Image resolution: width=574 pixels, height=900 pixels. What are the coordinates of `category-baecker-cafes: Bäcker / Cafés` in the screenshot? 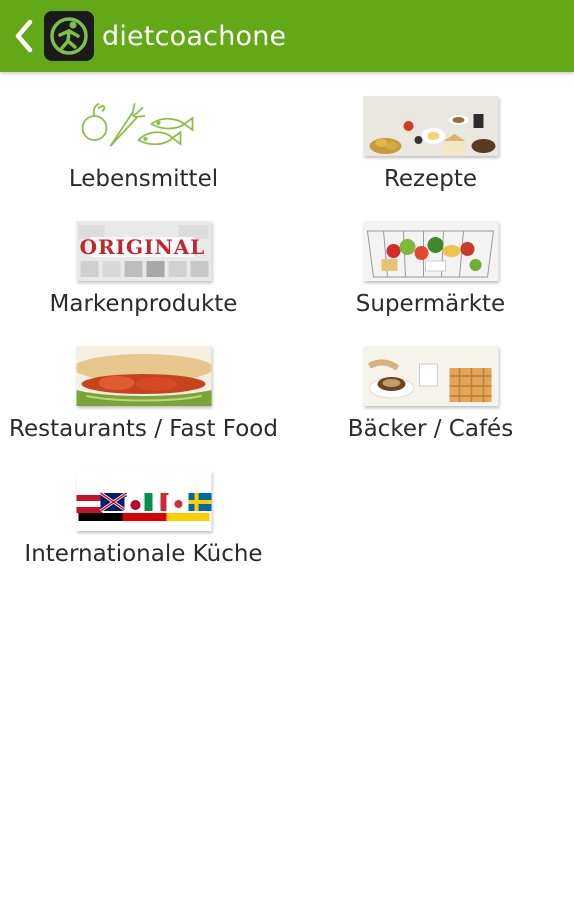 It's located at (430, 384).